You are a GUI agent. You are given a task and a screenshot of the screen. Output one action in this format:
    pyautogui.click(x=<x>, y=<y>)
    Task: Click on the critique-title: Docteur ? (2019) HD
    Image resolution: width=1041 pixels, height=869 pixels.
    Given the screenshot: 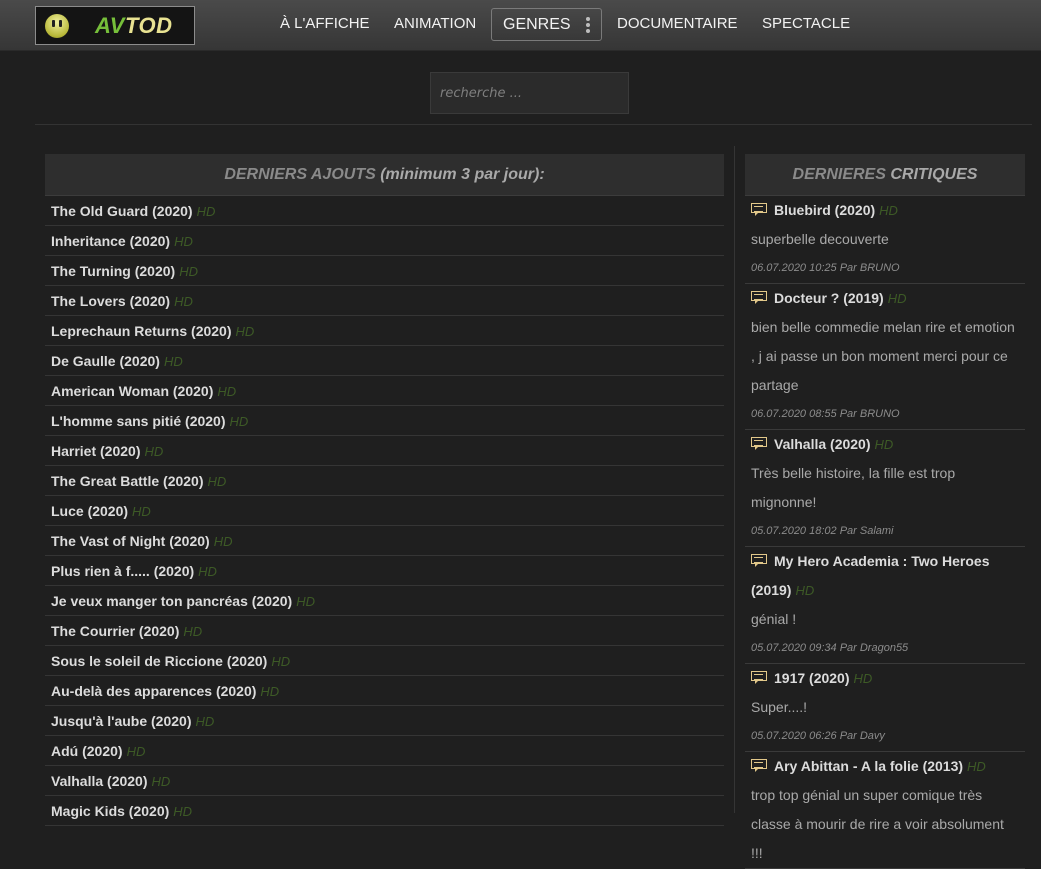 What is the action you would take?
    pyautogui.click(x=885, y=298)
    